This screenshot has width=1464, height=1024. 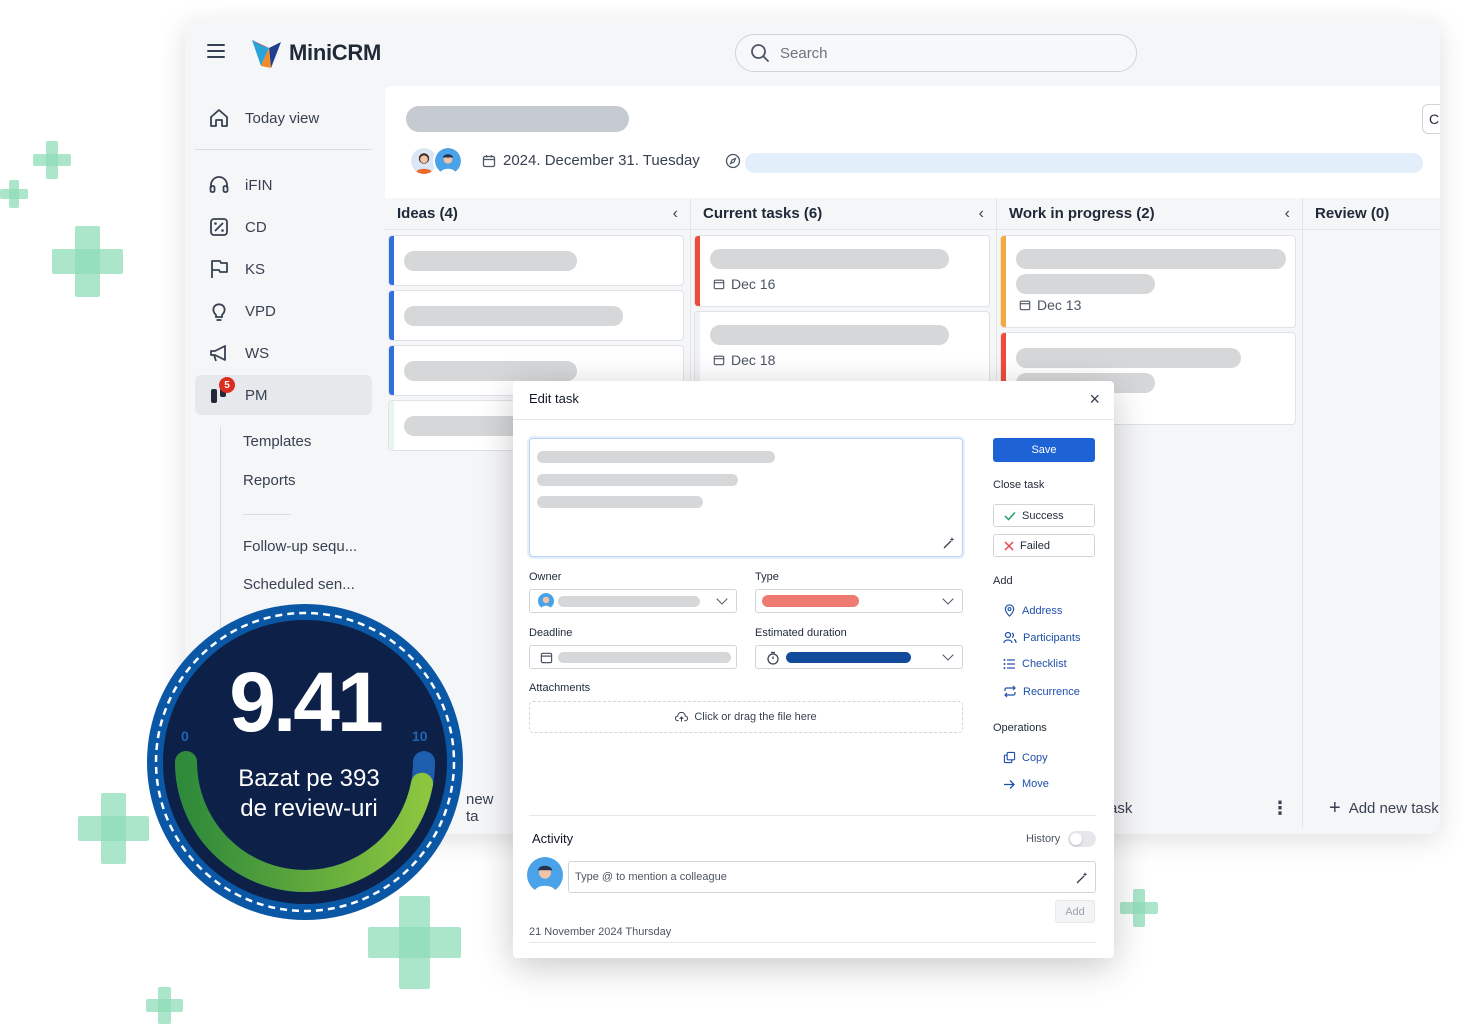 What do you see at coordinates (420, 736) in the screenshot?
I see `rating-scale-max: 10` at bounding box center [420, 736].